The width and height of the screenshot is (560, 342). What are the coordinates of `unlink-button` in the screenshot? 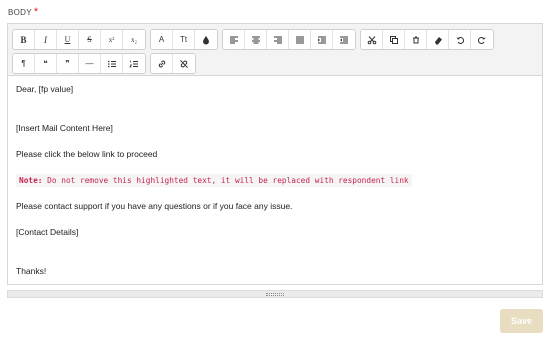 It's located at (184, 63).